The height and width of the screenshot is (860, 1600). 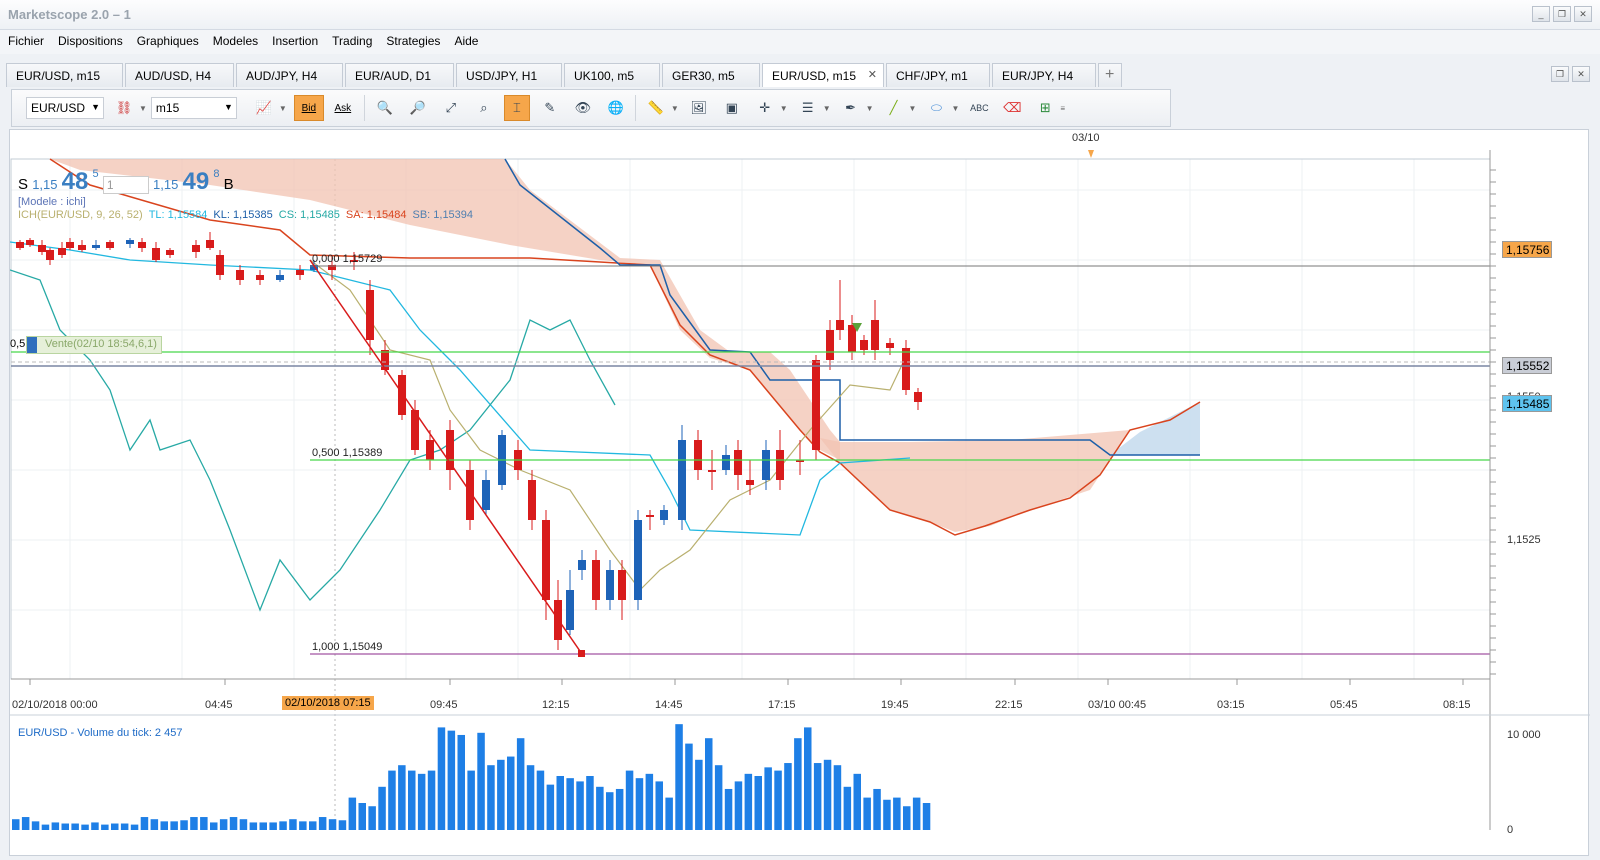 What do you see at coordinates (1583, 14) in the screenshot?
I see `close-button: ✕` at bounding box center [1583, 14].